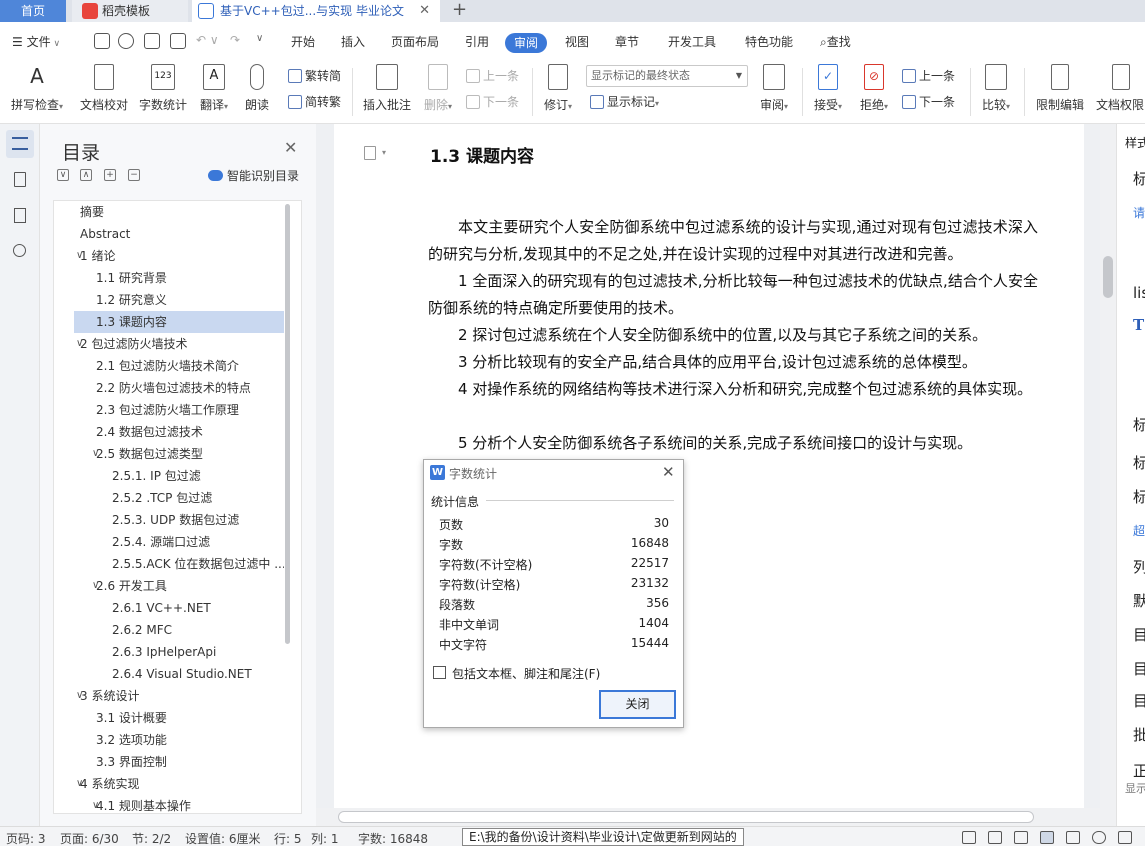  I want to click on wordcount-button: 123 字数统计, so click(163, 87).